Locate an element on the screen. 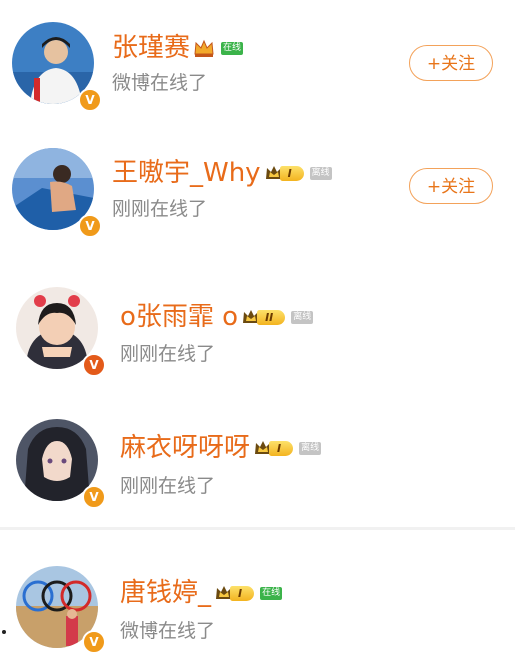 This screenshot has width=515, height=654. member-level-badge: II is located at coordinates (264, 317).